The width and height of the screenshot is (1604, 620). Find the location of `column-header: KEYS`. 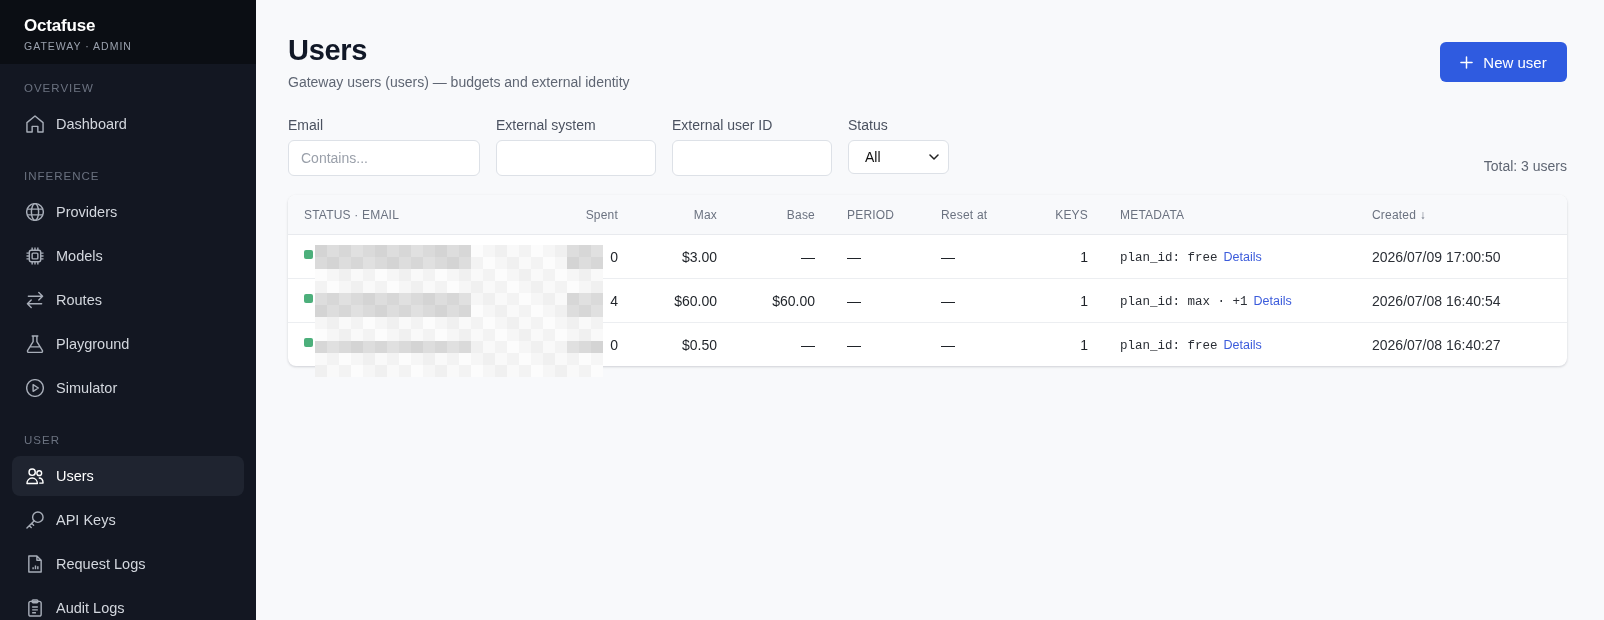

column-header: KEYS is located at coordinates (1071, 214).